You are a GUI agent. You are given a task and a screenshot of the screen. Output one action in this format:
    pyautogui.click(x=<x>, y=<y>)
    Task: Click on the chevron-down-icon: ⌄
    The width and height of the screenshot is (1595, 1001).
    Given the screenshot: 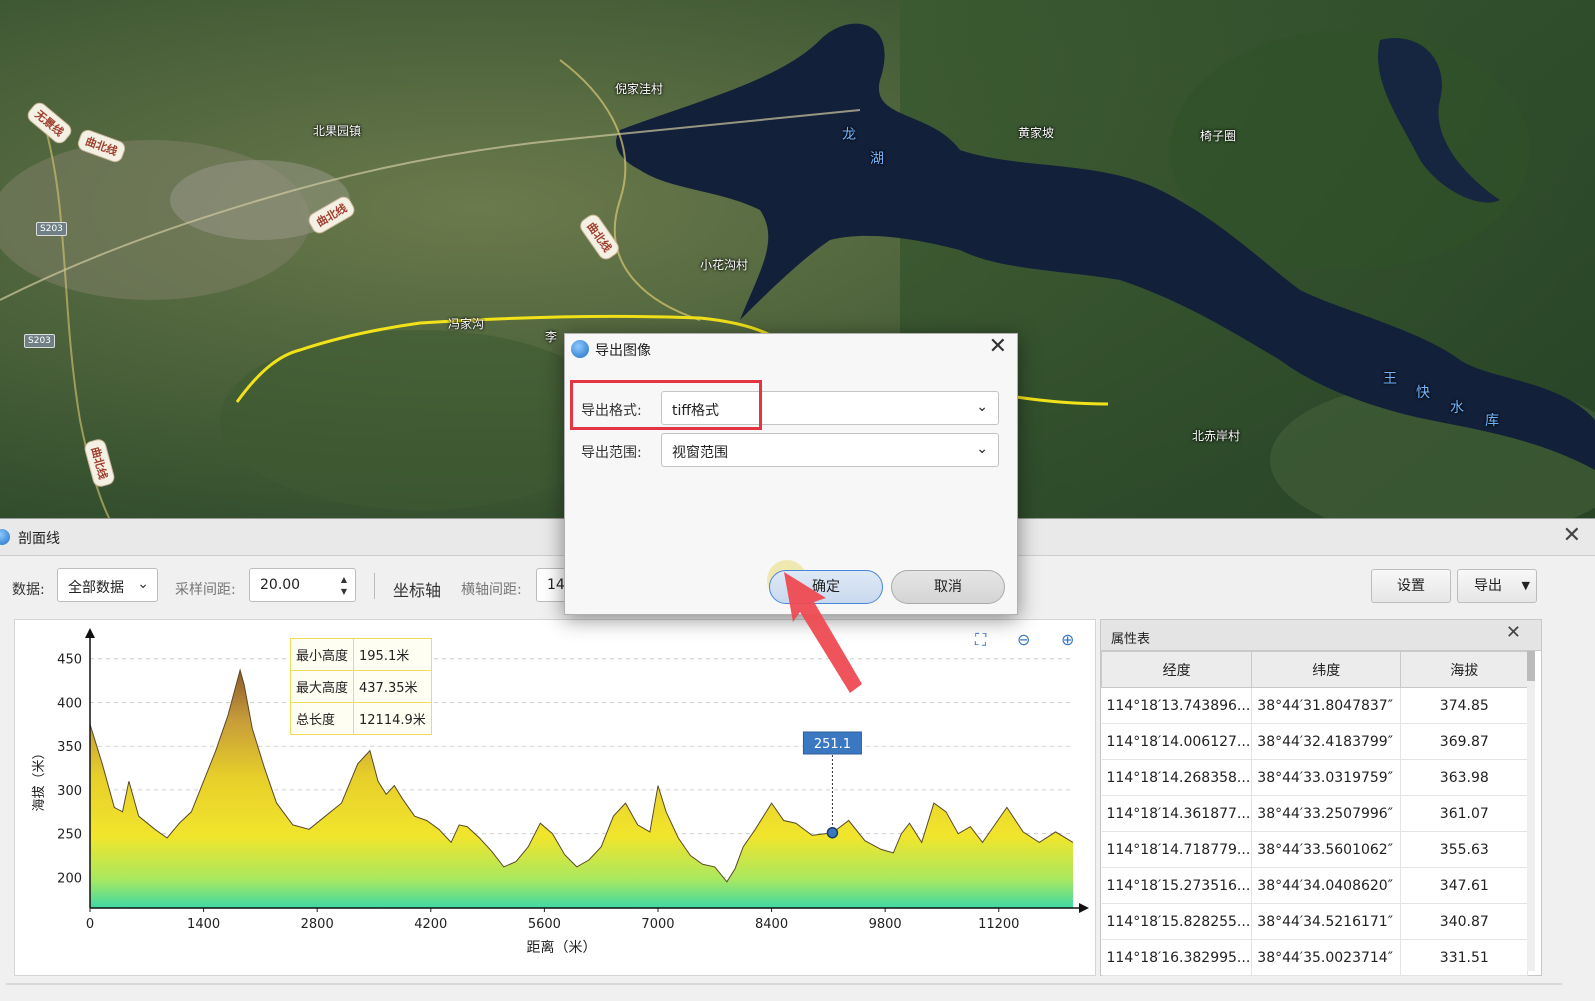 What is the action you would take?
    pyautogui.click(x=982, y=407)
    